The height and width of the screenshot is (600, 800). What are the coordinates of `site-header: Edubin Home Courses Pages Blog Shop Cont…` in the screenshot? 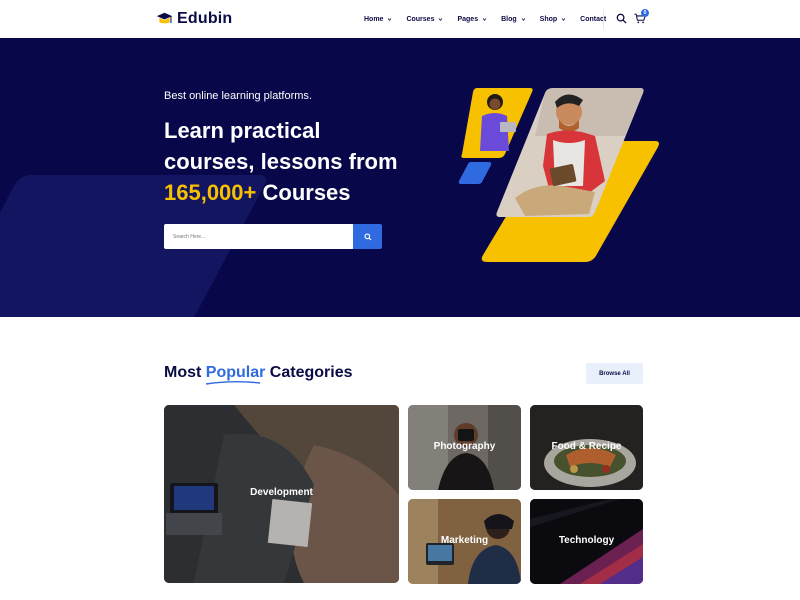 It's located at (400, 19).